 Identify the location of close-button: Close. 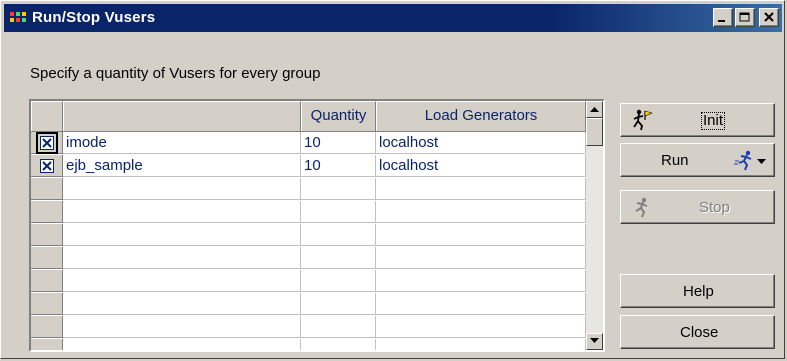
(697, 332).